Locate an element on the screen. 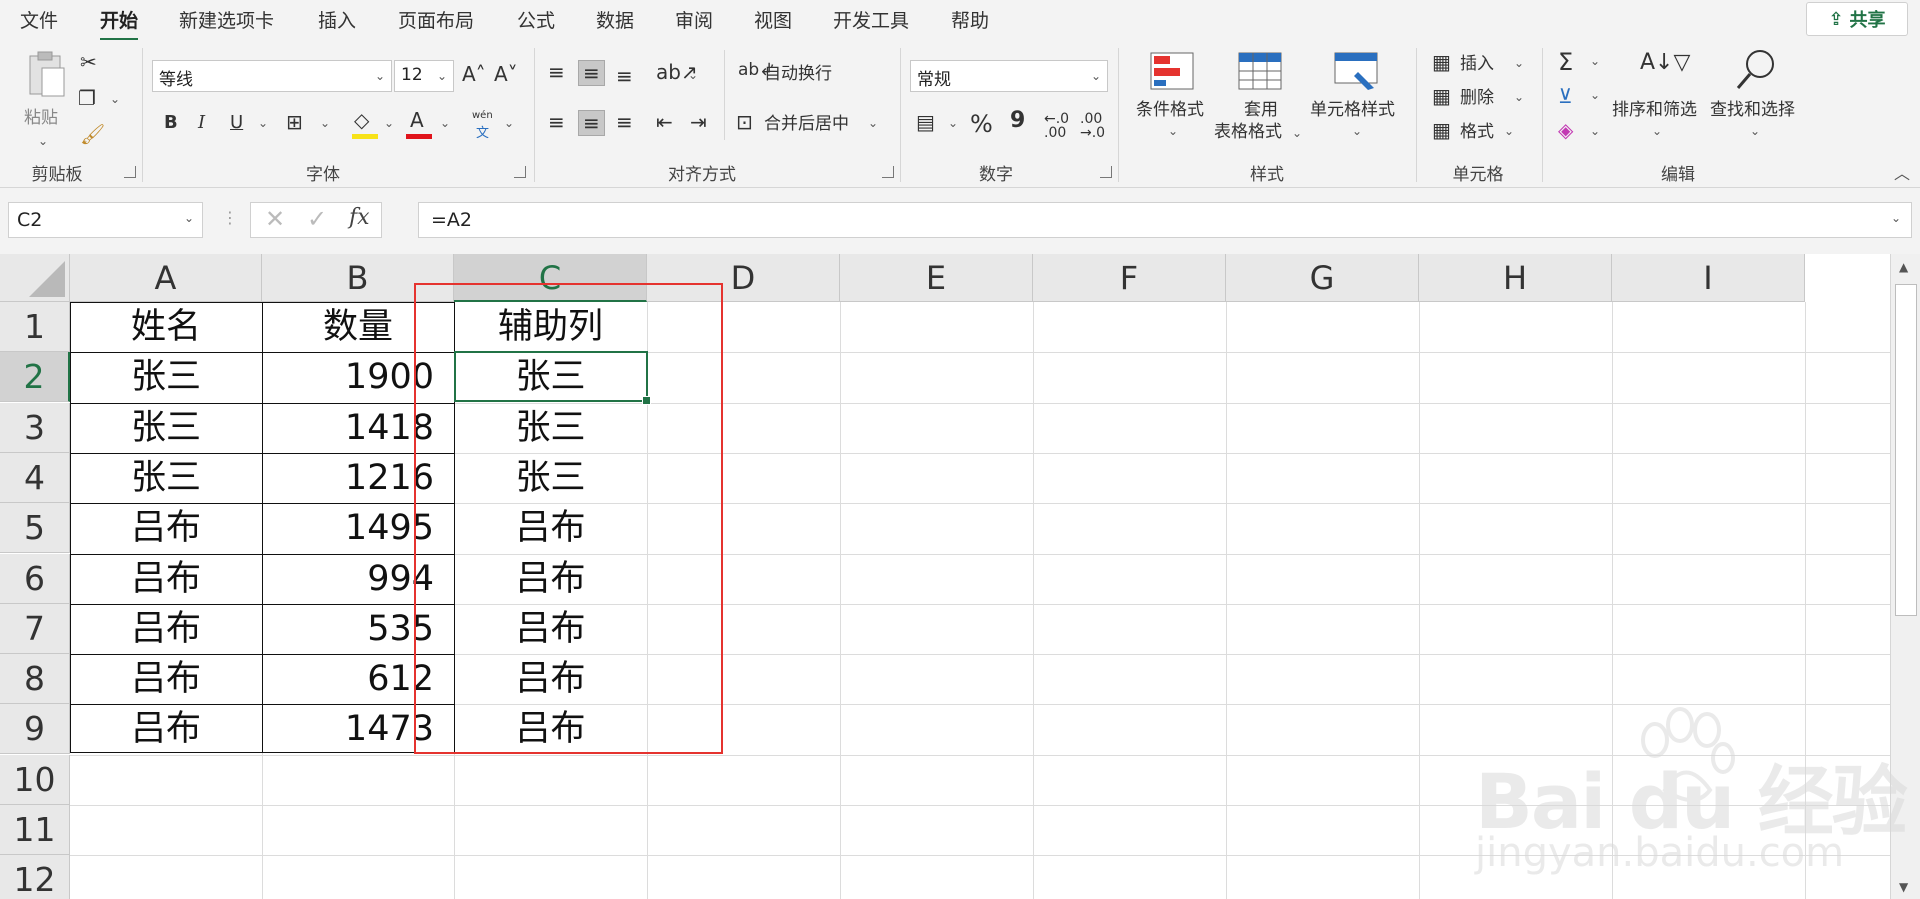  row-header-4: 4 is located at coordinates (35, 477).